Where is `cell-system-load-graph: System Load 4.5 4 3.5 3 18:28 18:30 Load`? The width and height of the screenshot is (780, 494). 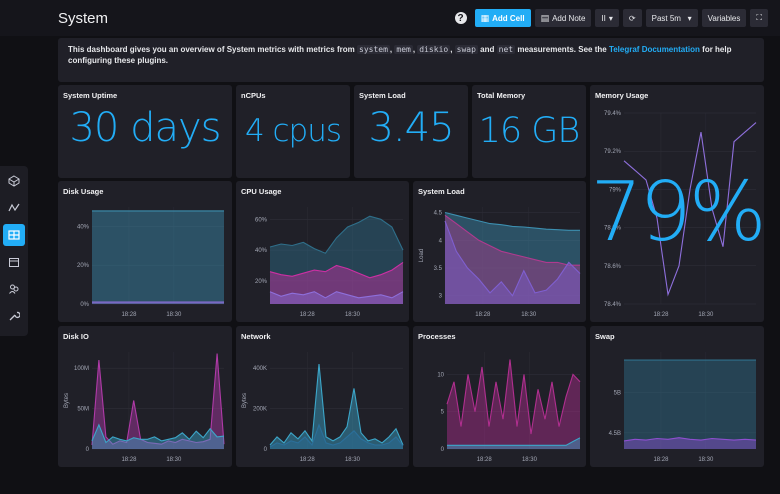 cell-system-load-graph: System Load 4.5 4 3.5 3 18:28 18:30 Load is located at coordinates (499, 251).